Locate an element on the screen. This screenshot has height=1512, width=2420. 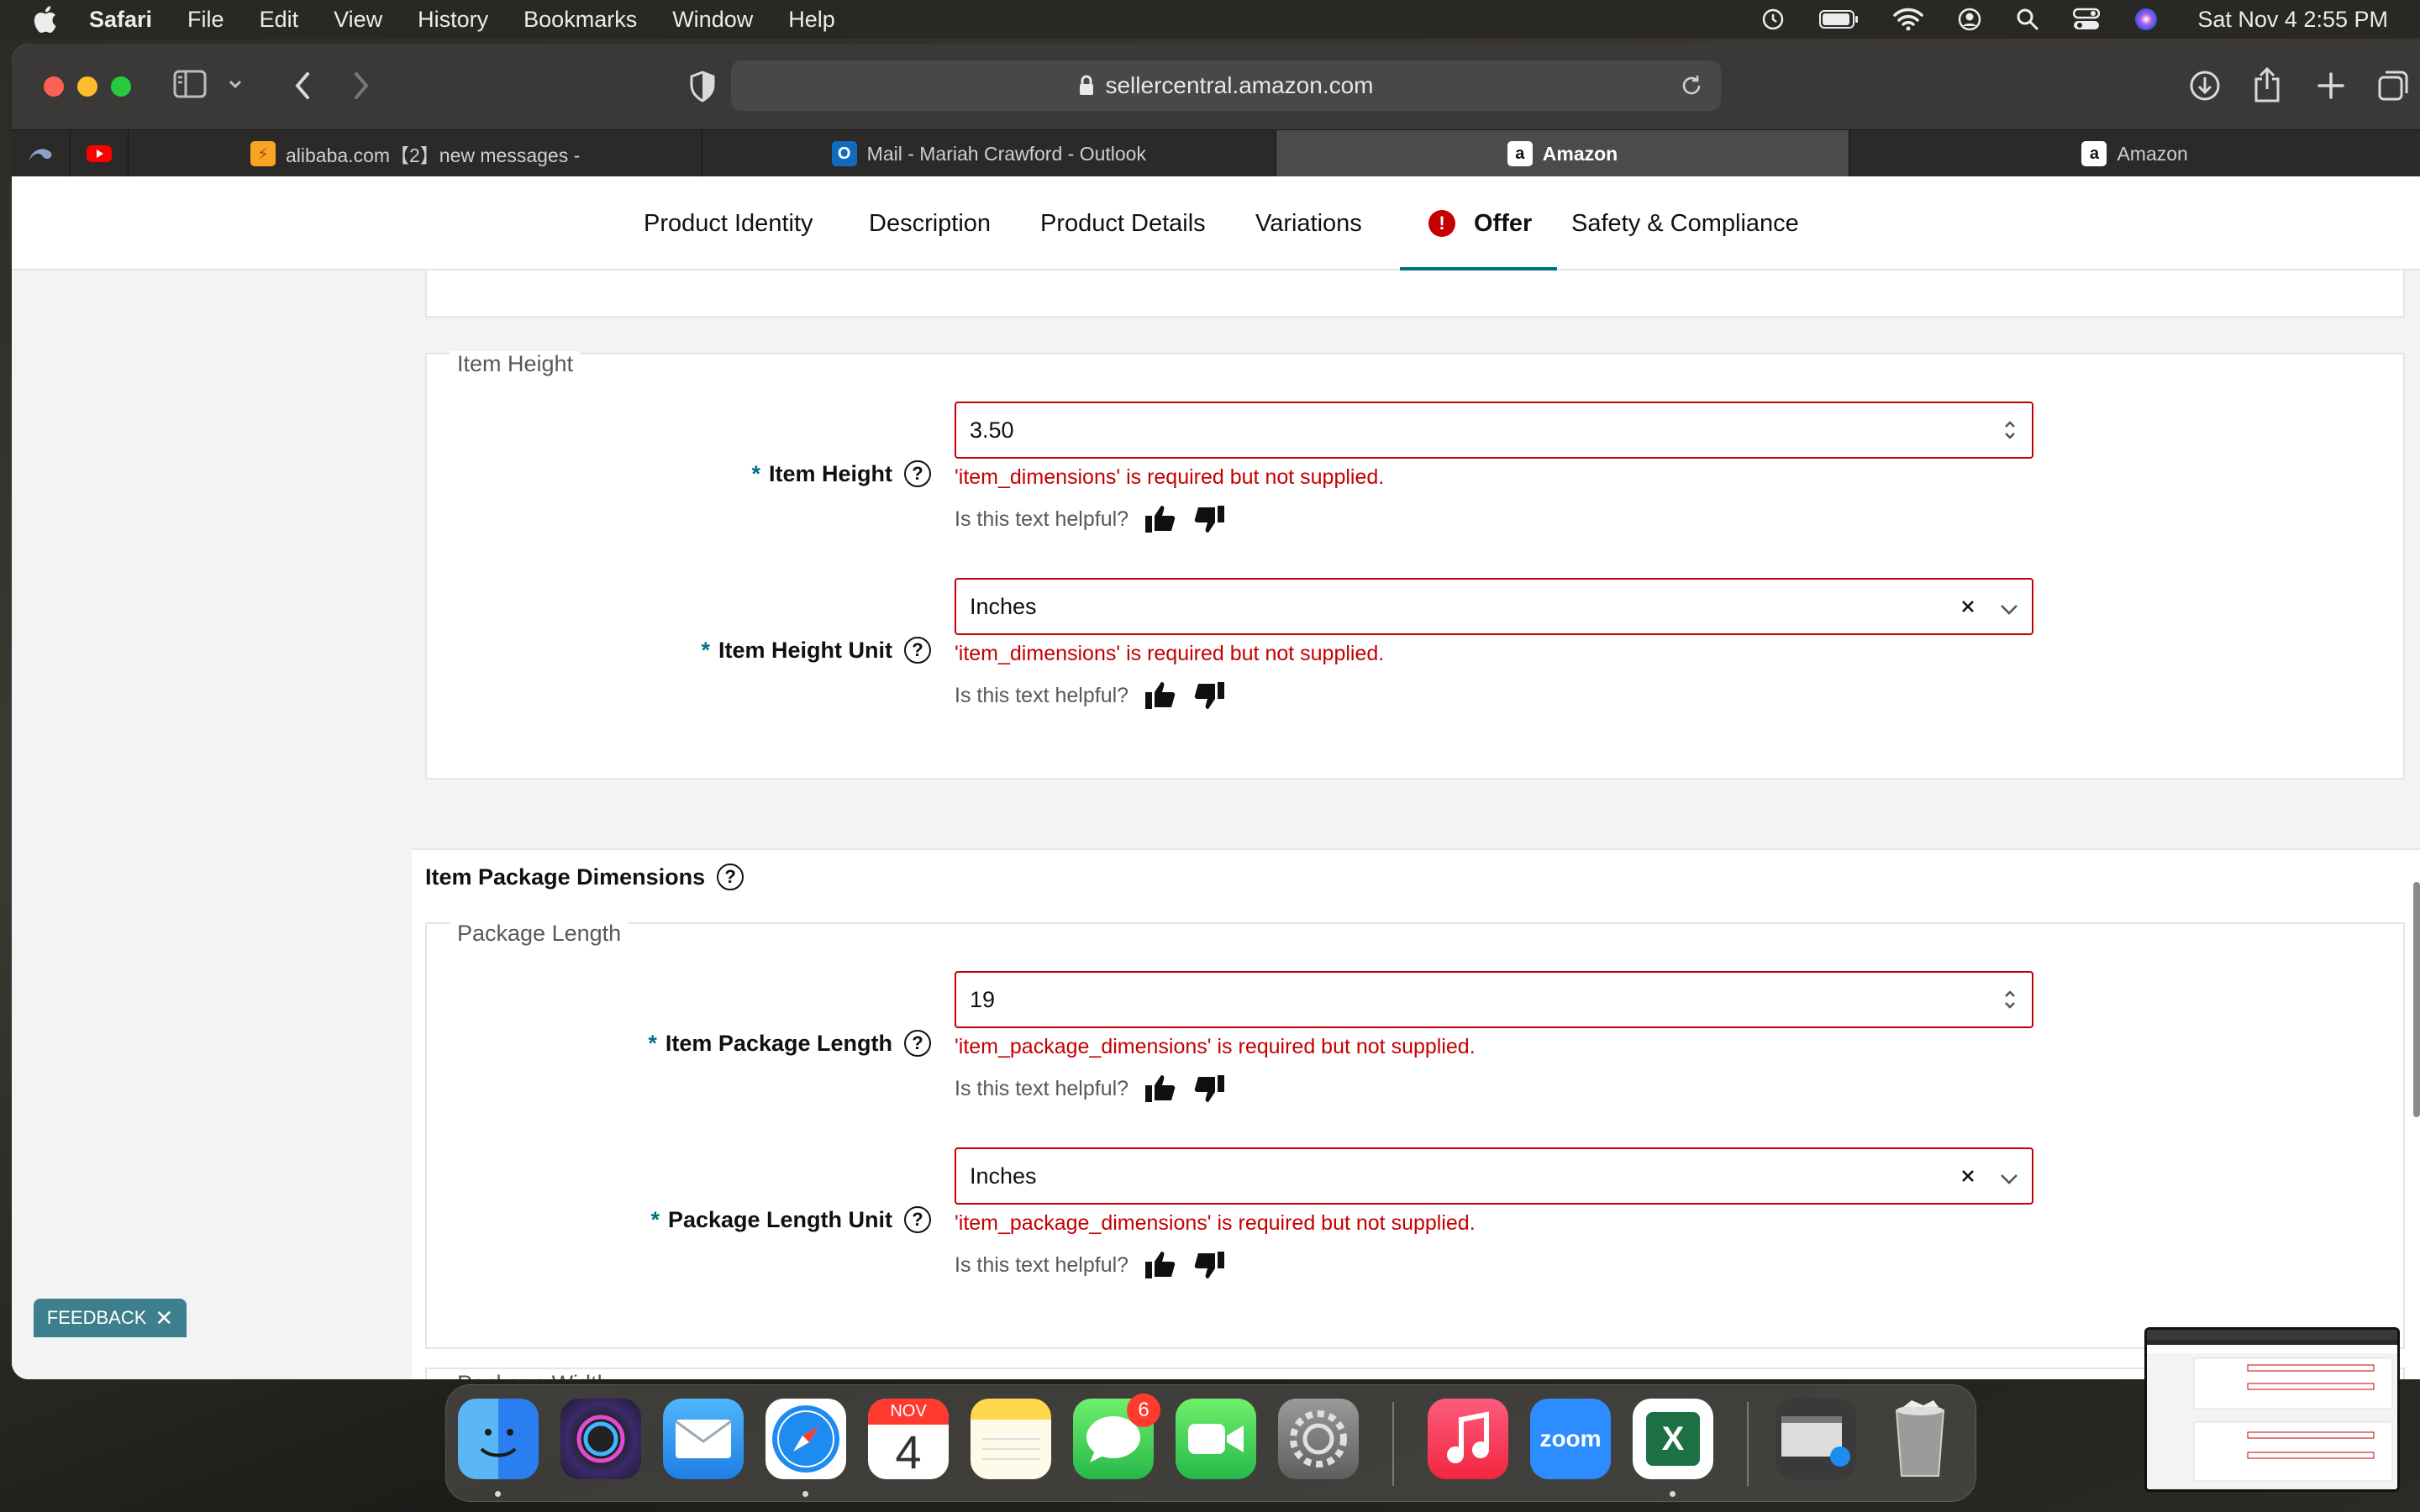
field-label: Item Height Unit is located at coordinates (805, 650).